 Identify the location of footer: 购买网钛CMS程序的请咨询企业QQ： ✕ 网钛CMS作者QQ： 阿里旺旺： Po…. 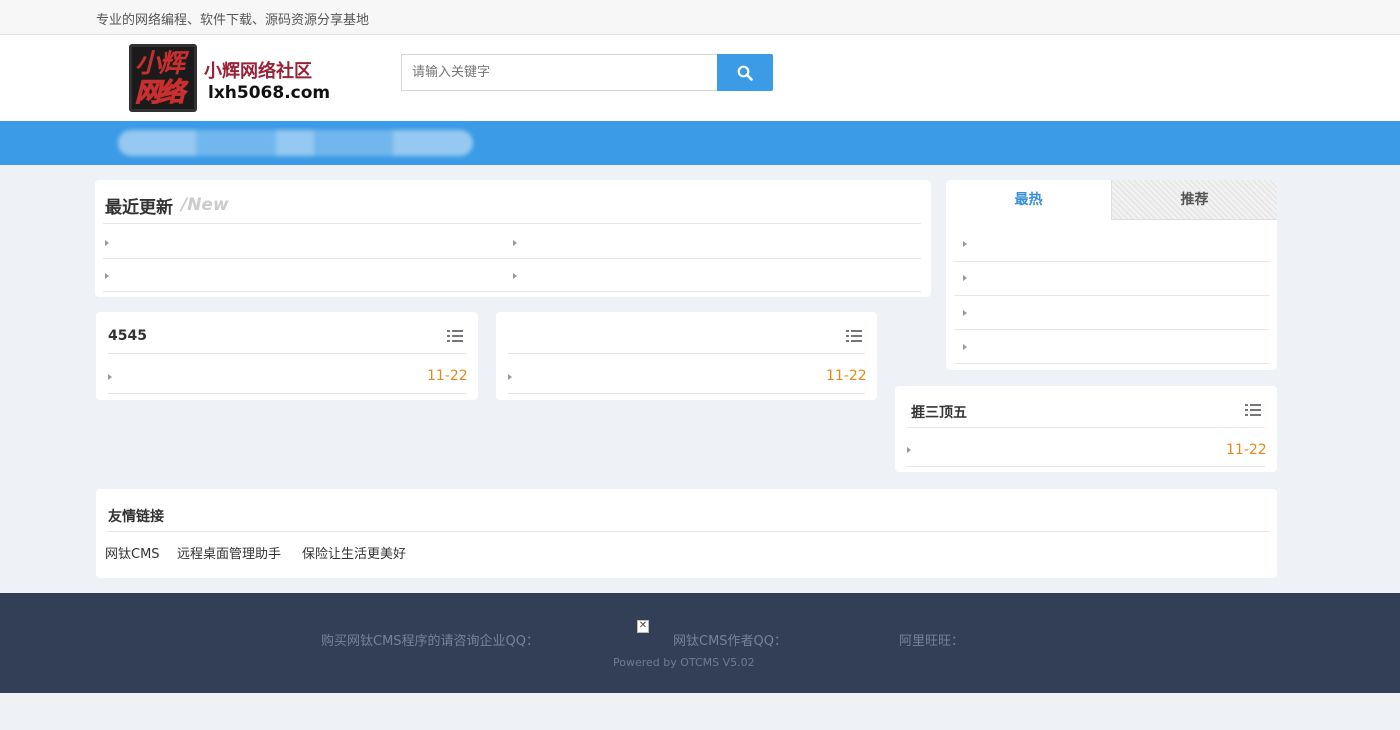
(700, 643).